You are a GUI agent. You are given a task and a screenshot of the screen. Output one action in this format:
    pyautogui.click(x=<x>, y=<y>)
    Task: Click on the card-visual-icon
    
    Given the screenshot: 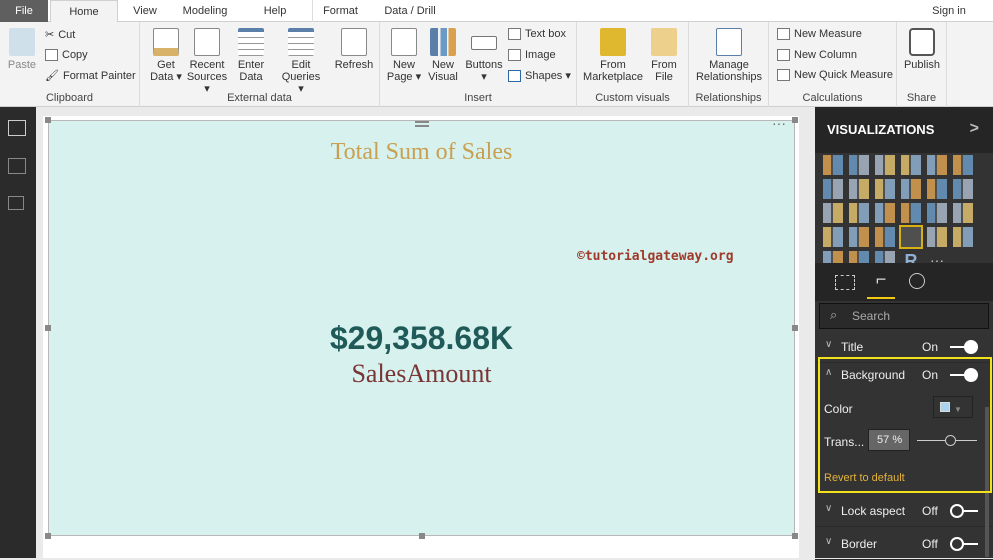 What is the action you would take?
    pyautogui.click(x=911, y=237)
    